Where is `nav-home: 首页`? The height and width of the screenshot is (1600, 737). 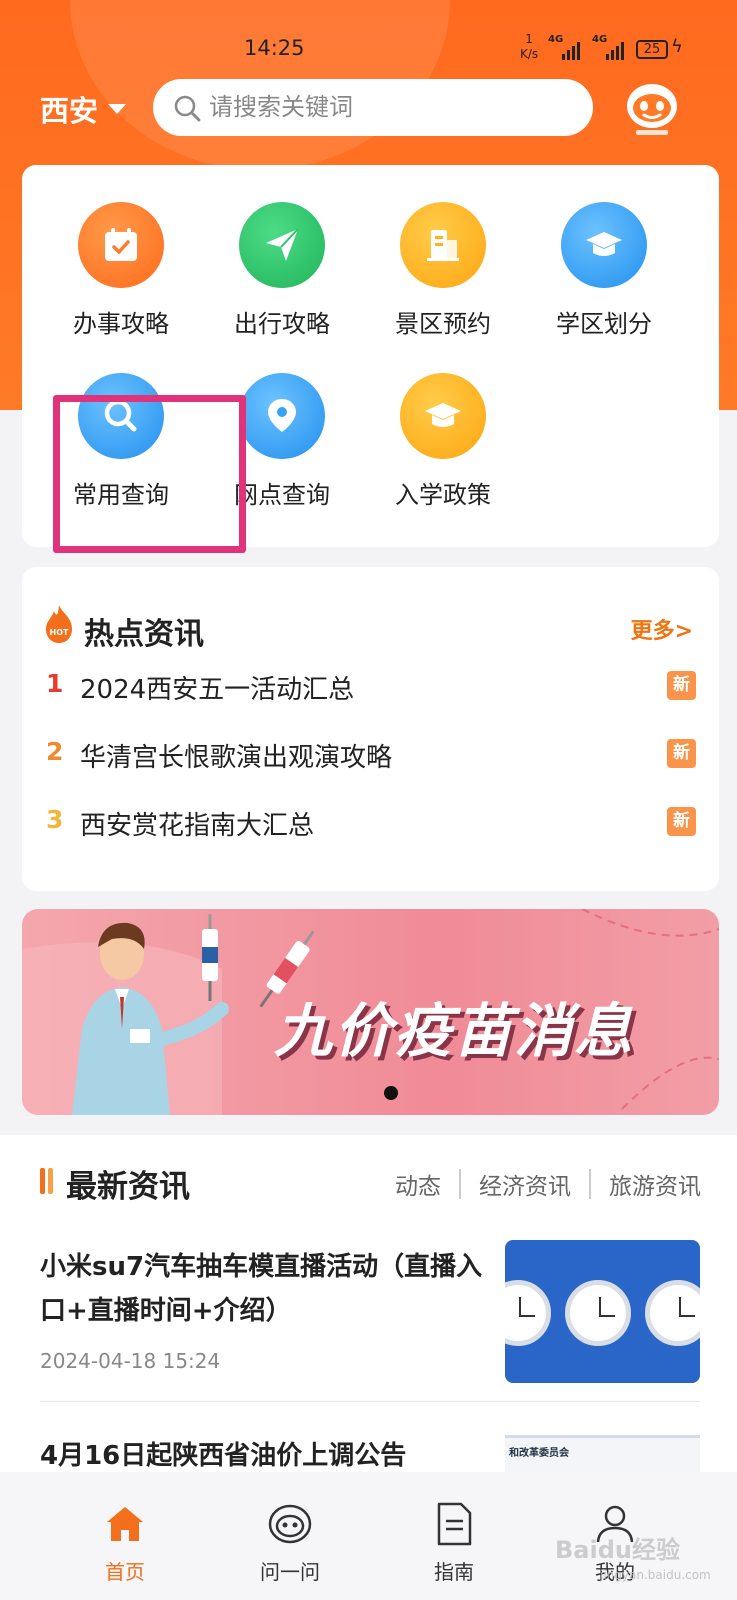 nav-home: 首页 is located at coordinates (125, 1542).